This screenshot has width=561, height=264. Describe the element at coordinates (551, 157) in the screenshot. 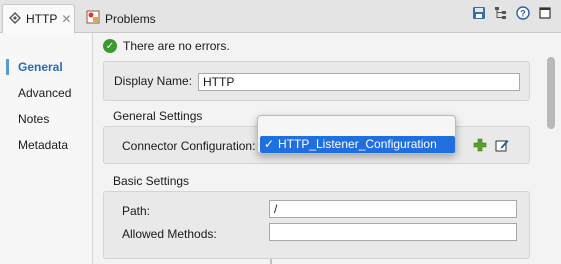

I see `vertical-scrollbar` at that location.